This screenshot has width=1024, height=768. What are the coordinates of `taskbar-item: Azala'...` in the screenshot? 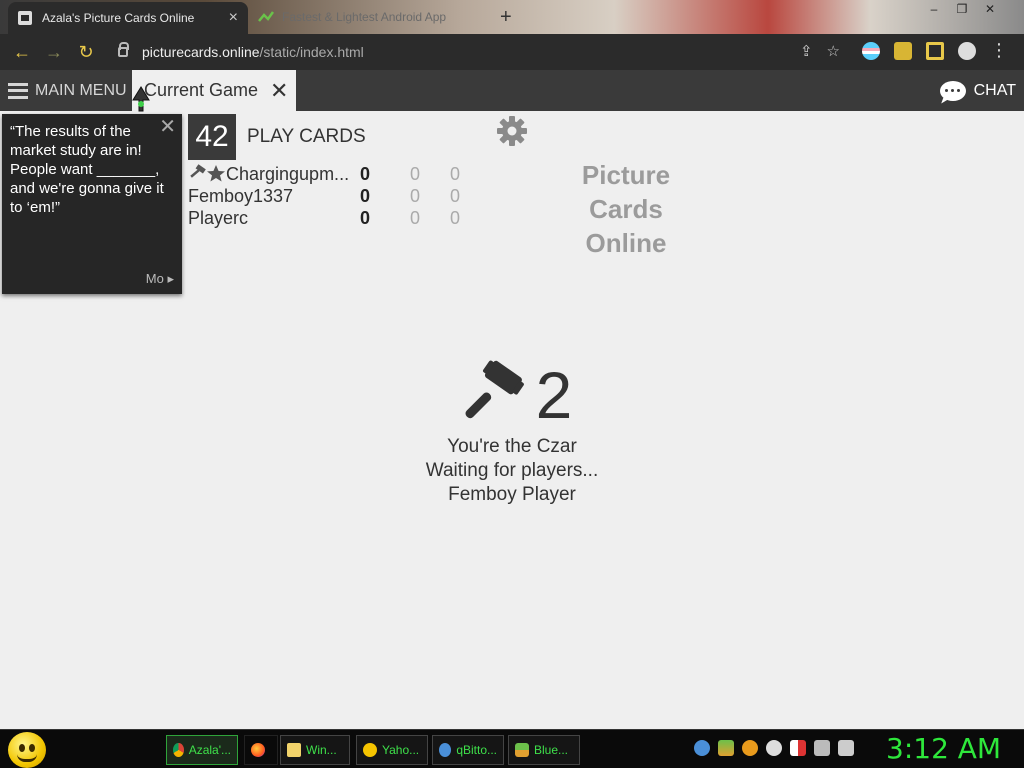 It's located at (202, 750).